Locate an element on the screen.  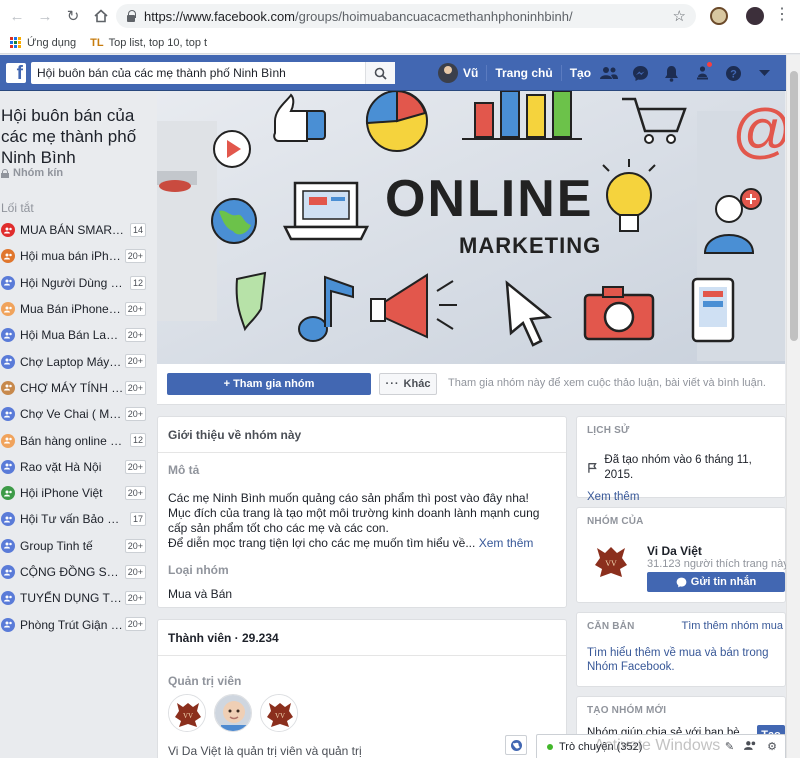
create-link: Tạo is located at coordinates (580, 73).